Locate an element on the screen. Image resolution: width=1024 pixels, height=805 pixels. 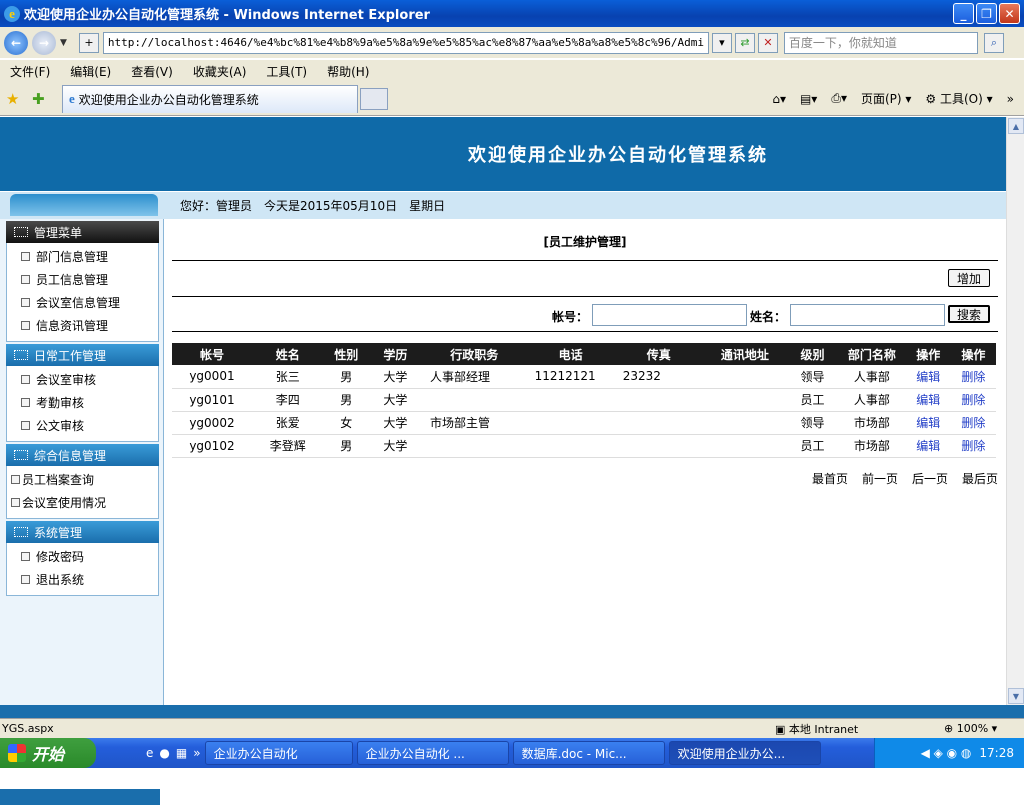
scroll-up-icon: ▲ is located at coordinates (1016, 126).